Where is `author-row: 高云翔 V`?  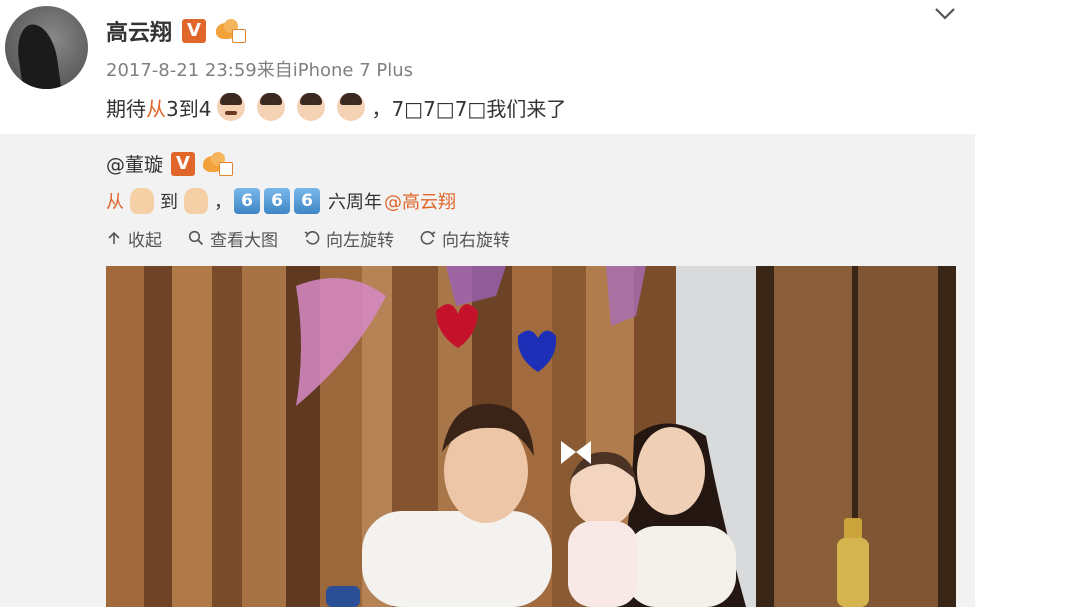
author-row: 高云翔 V is located at coordinates (176, 31).